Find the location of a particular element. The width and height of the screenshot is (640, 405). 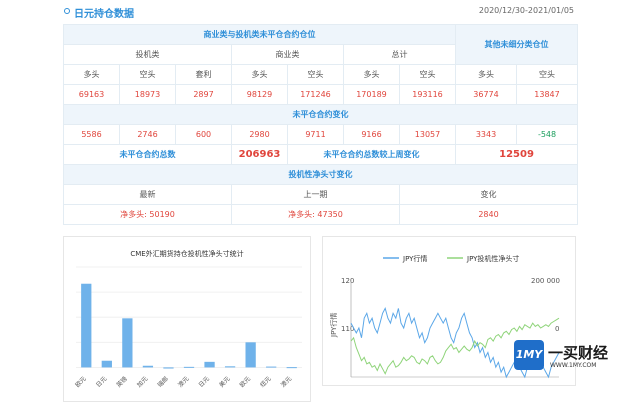

bar-chart-title: CME外汇期货持仓投机性净头寸统计 is located at coordinates (186, 253).